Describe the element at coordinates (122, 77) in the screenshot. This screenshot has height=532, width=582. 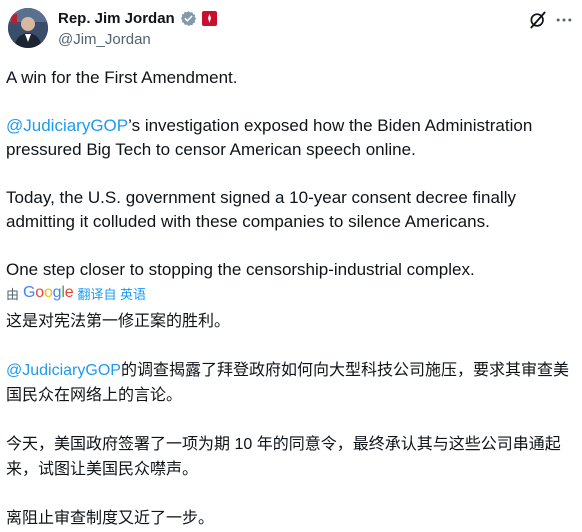
I see `paragraph-1: A win for the First Amendment.` at that location.